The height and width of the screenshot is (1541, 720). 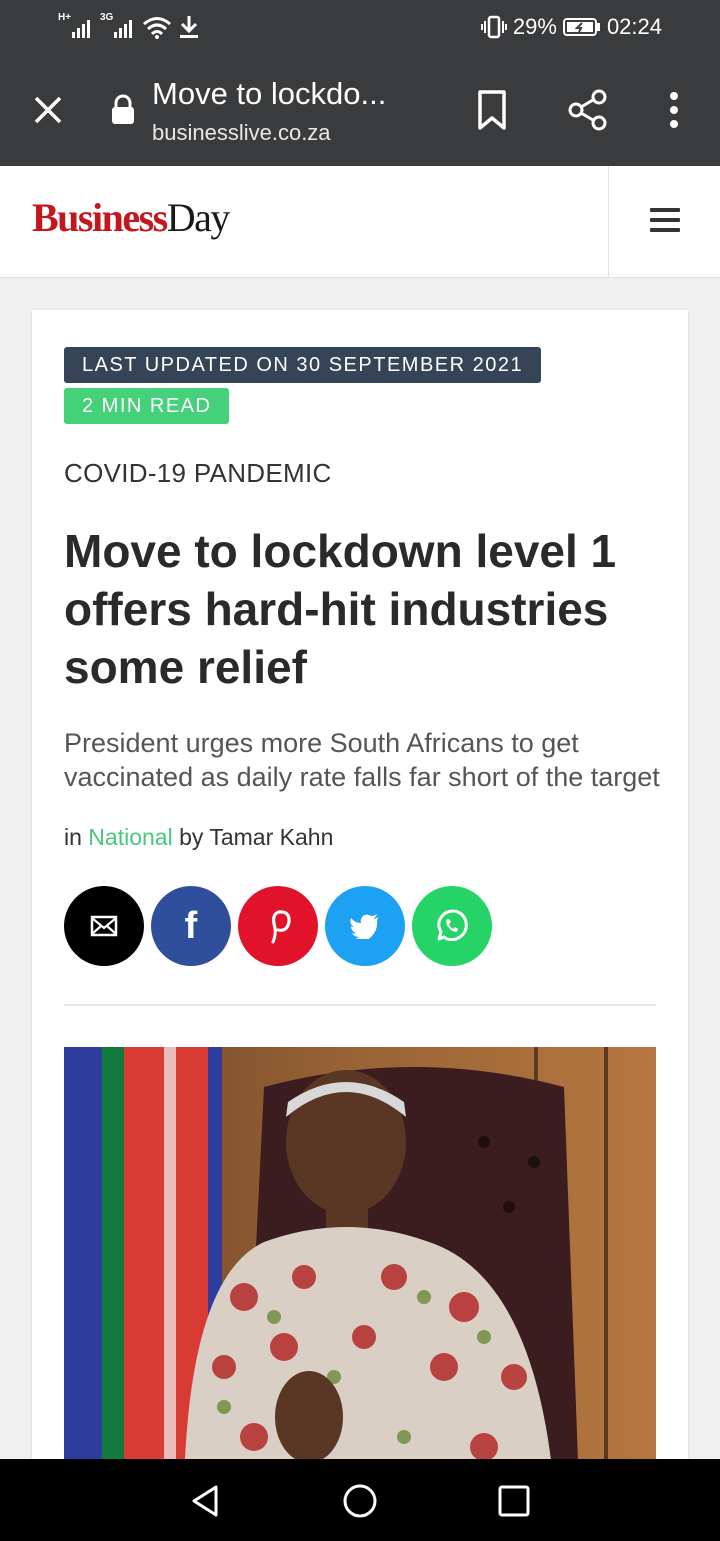 What do you see at coordinates (534, 26) in the screenshot?
I see `battery-percent: 29%` at bounding box center [534, 26].